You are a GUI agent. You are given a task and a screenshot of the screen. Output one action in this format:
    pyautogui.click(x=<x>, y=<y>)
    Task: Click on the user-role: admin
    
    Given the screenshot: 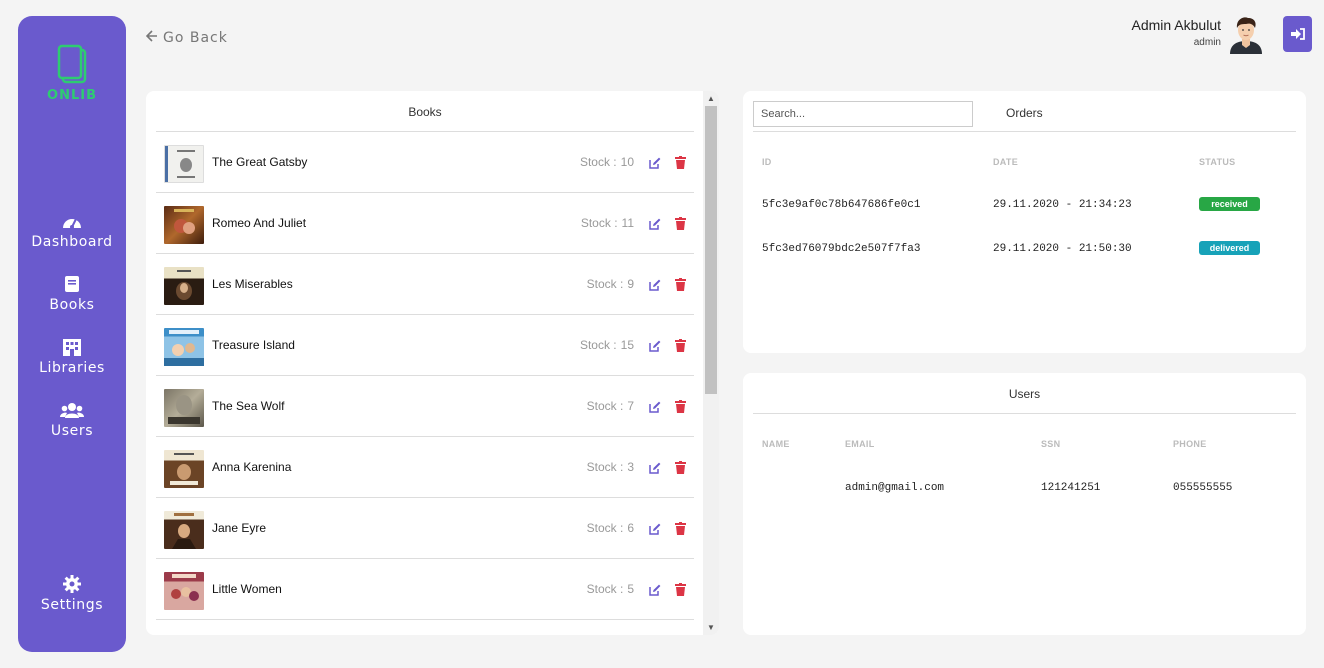 What is the action you would take?
    pyautogui.click(x=1207, y=42)
    